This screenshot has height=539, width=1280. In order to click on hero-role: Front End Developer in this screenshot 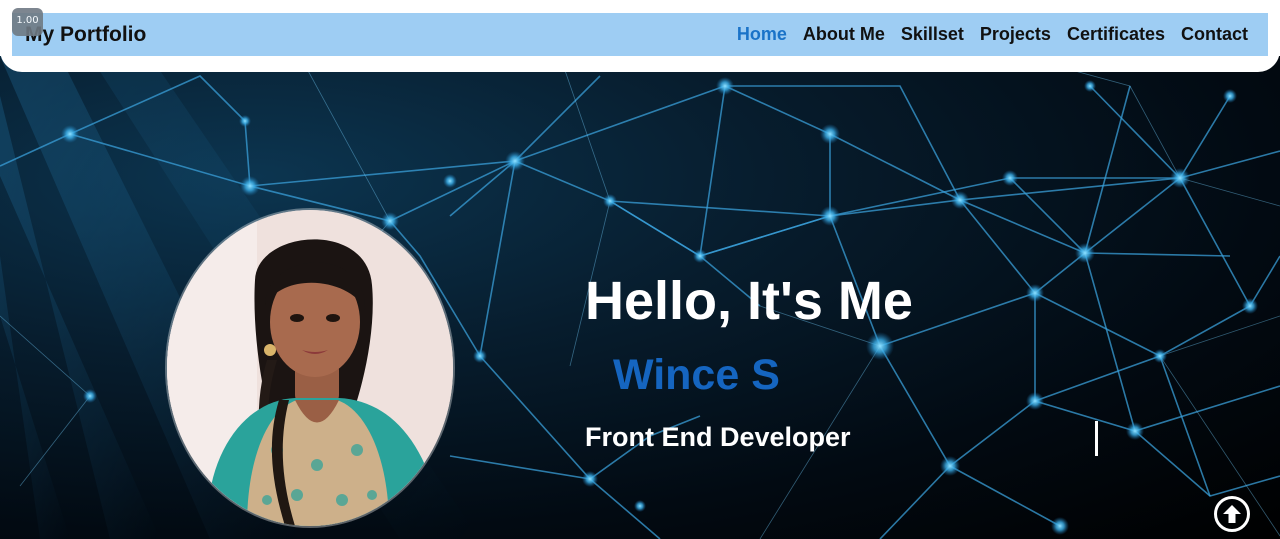, I will do `click(718, 437)`.